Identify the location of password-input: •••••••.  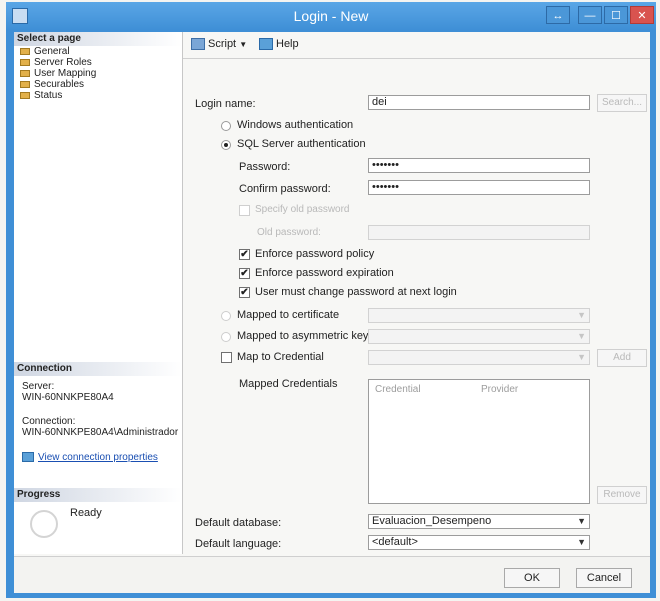
(479, 165).